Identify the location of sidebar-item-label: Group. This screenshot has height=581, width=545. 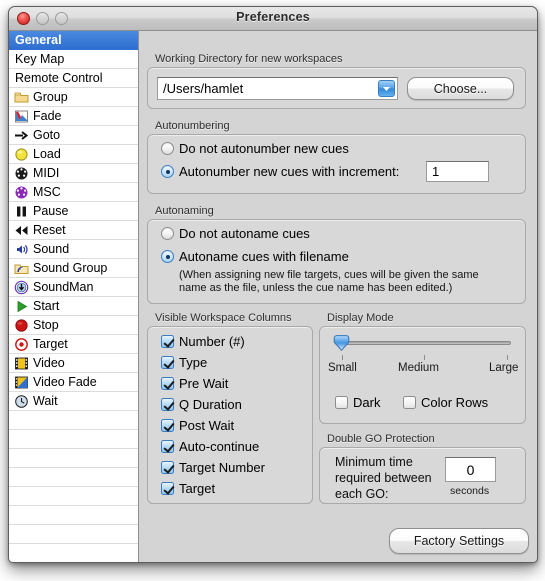
(50, 96).